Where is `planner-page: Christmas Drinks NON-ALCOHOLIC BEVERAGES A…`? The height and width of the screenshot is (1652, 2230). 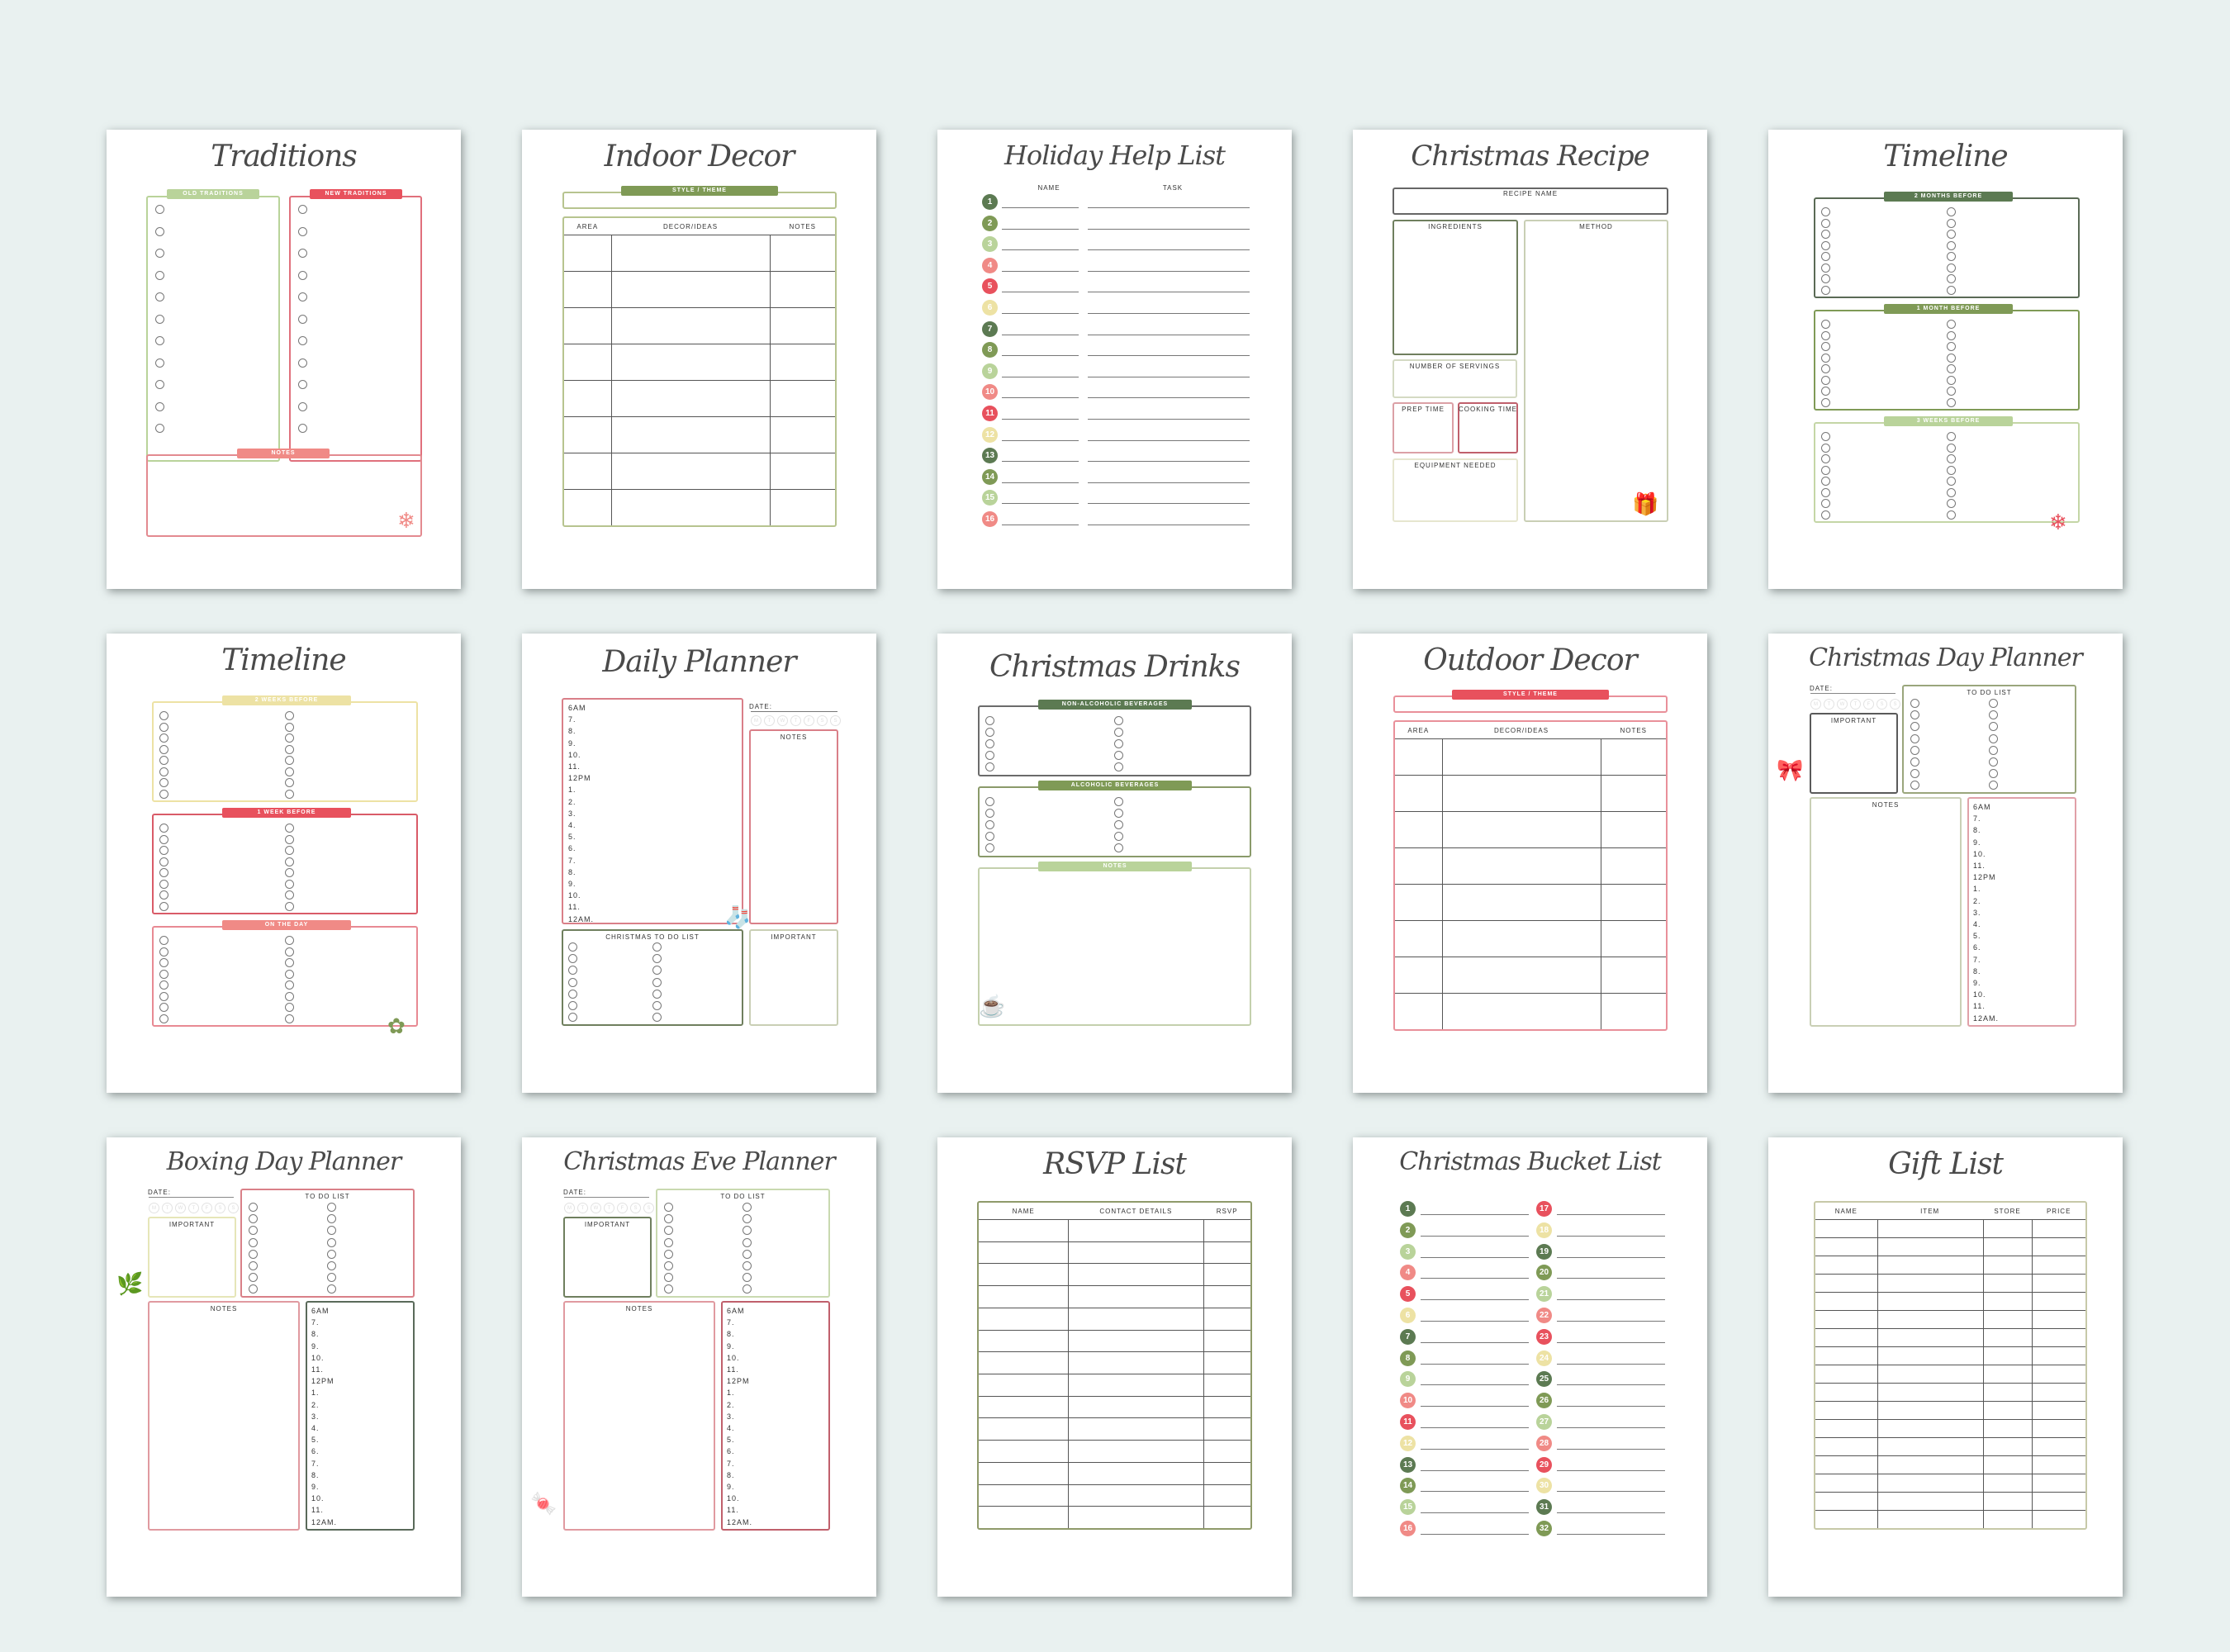 planner-page: Christmas Drinks NON-ALCOHOLIC BEVERAGES A… is located at coordinates (1114, 863).